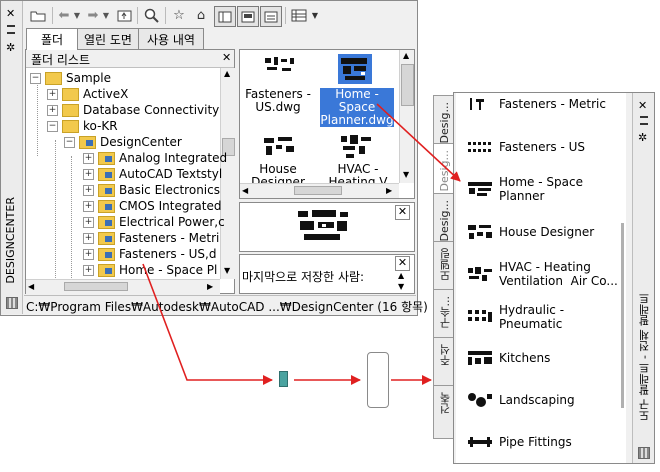 The height and width of the screenshot is (472, 660). I want to click on arrow-to-palette, so click(418, 142).